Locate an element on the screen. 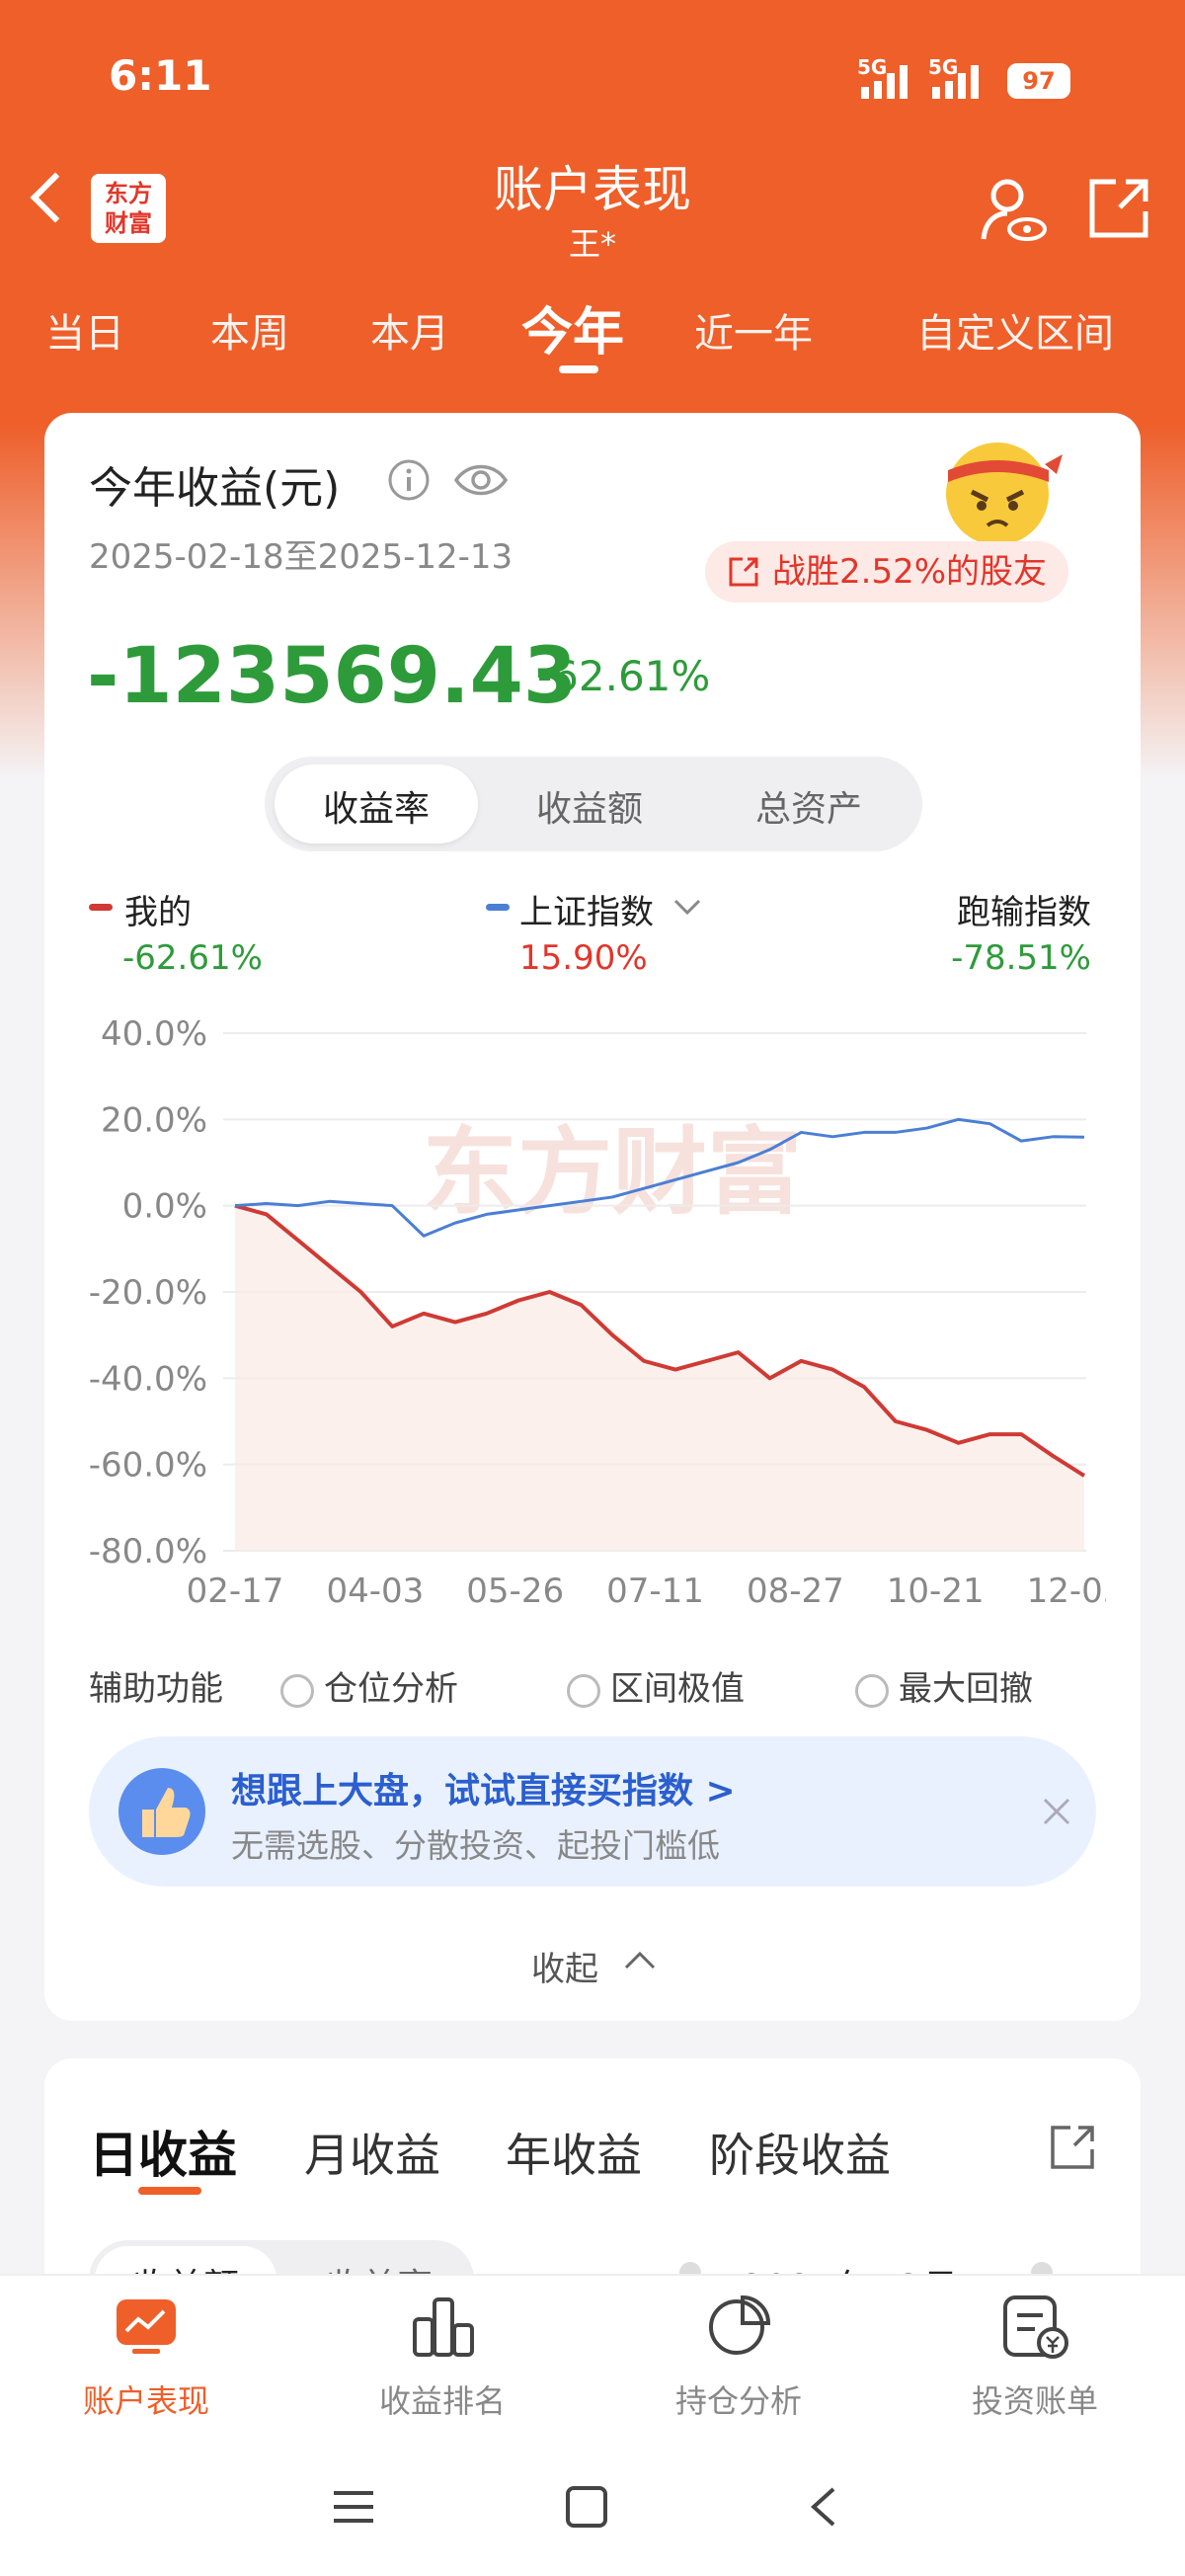 The width and height of the screenshot is (1185, 2576). y-tick-label: 0.0% is located at coordinates (165, 1207).